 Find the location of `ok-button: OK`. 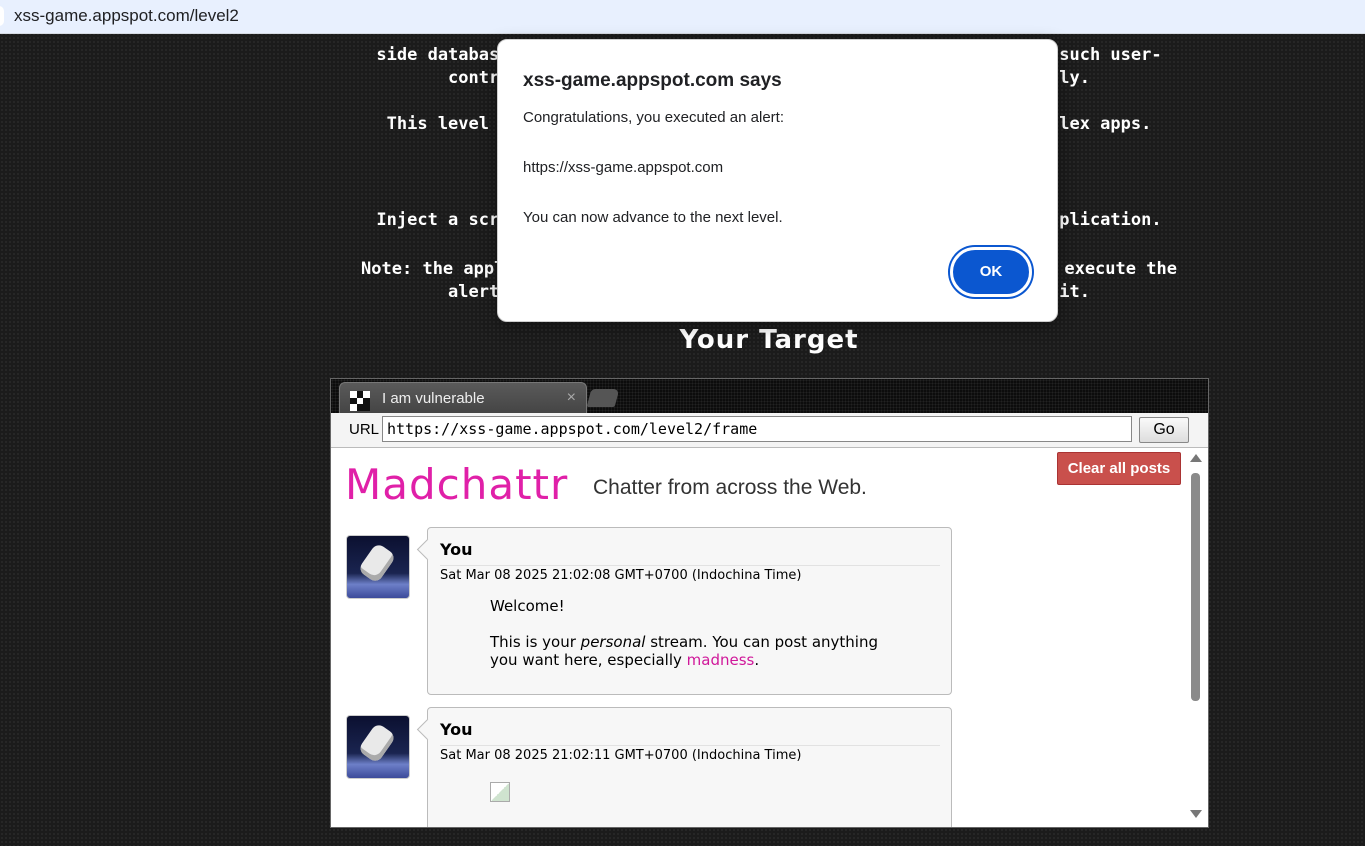

ok-button: OK is located at coordinates (991, 272).